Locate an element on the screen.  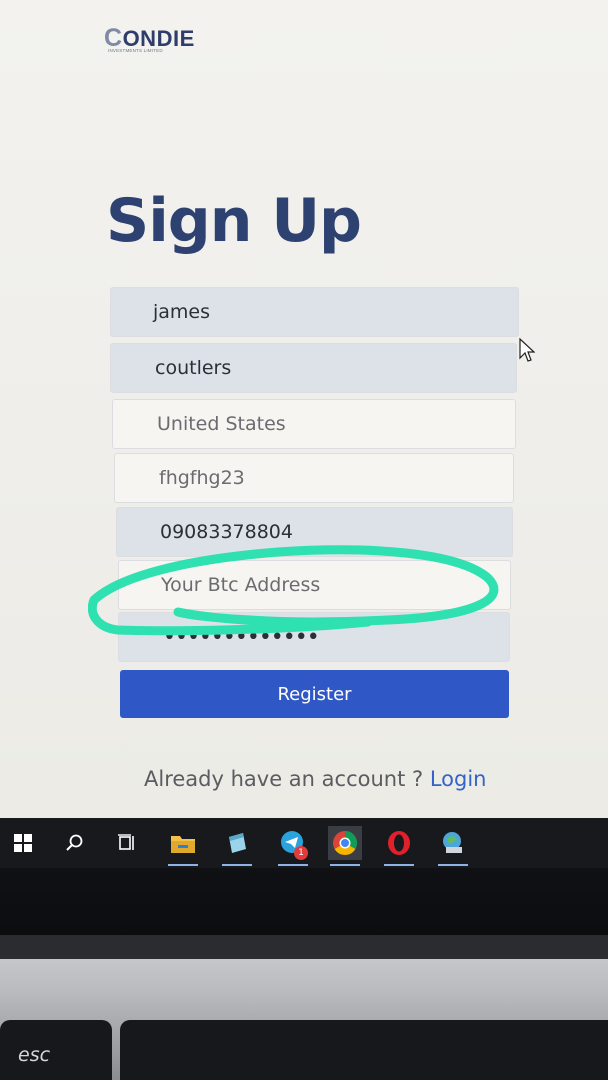
register-button: Register is located at coordinates (314, 694).